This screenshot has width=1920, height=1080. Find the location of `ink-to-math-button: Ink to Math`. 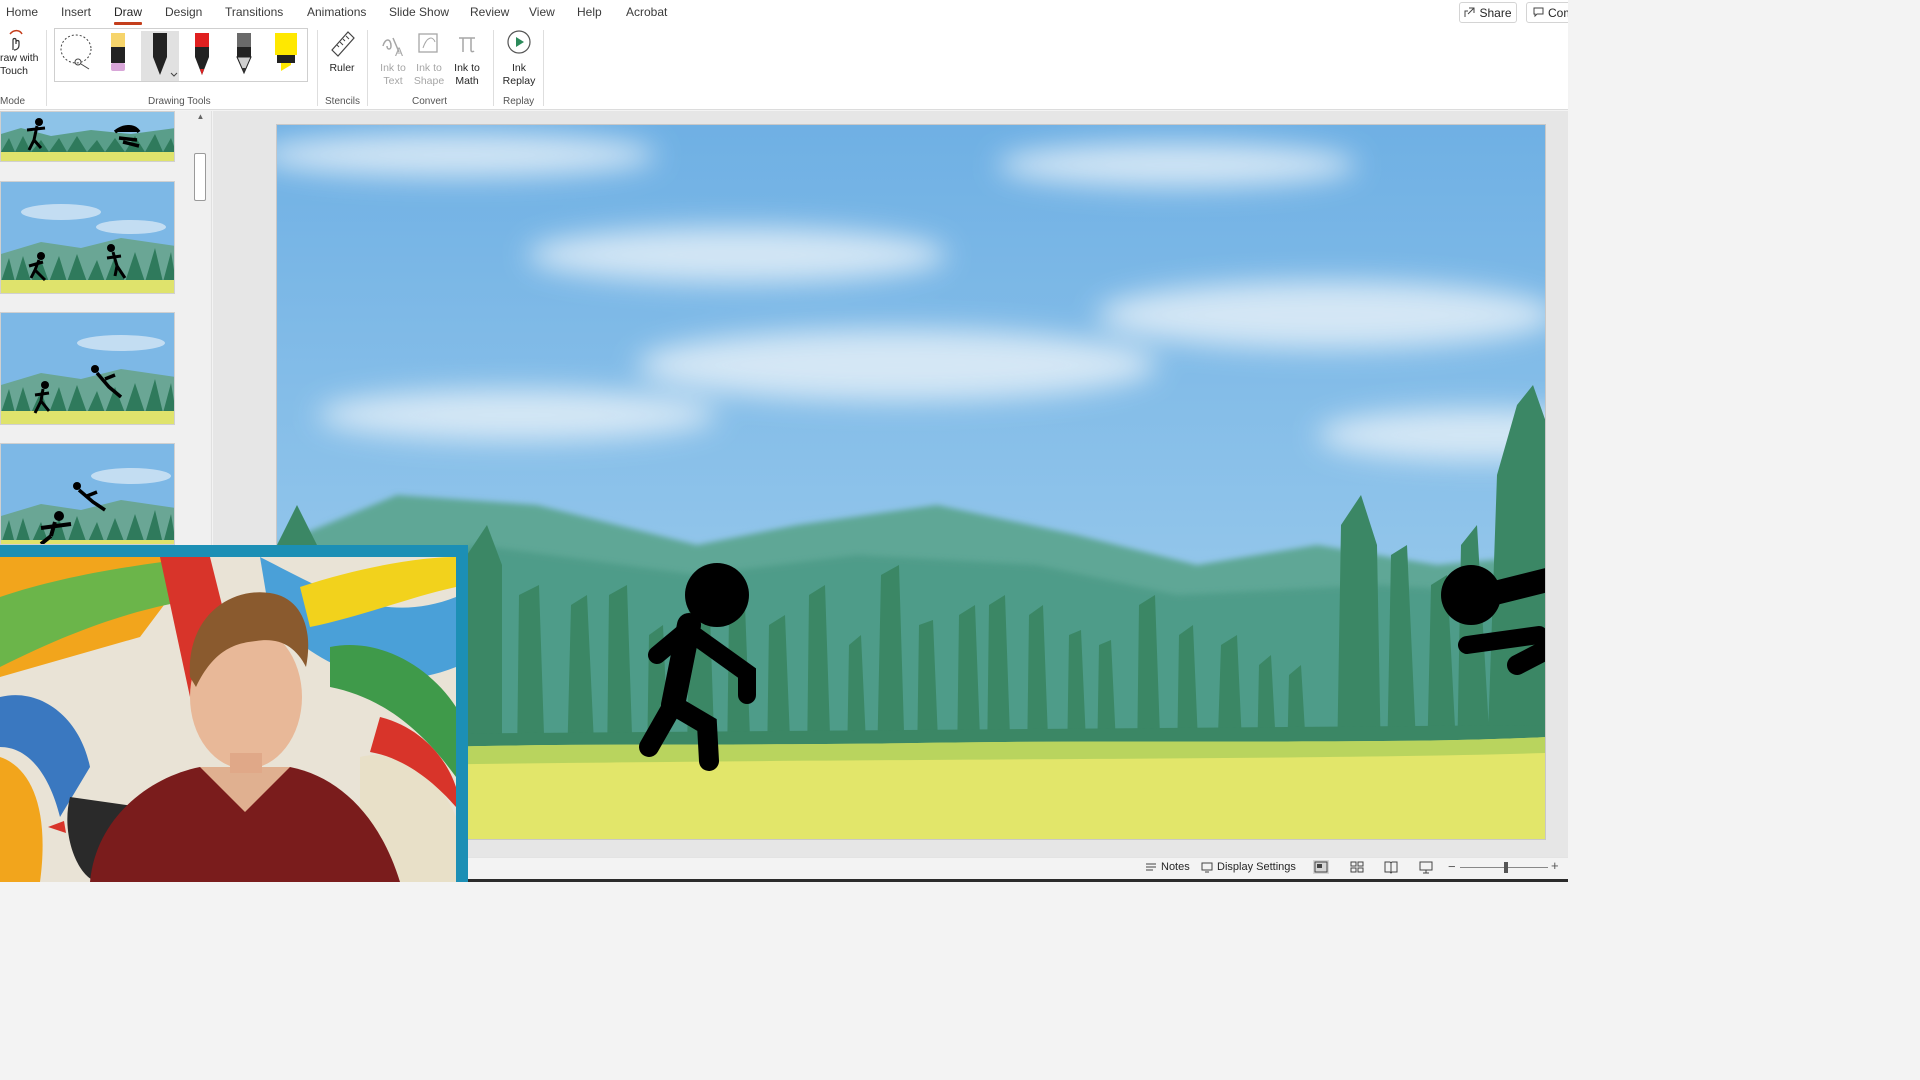

ink-to-math-button: Ink to Math is located at coordinates (467, 58).